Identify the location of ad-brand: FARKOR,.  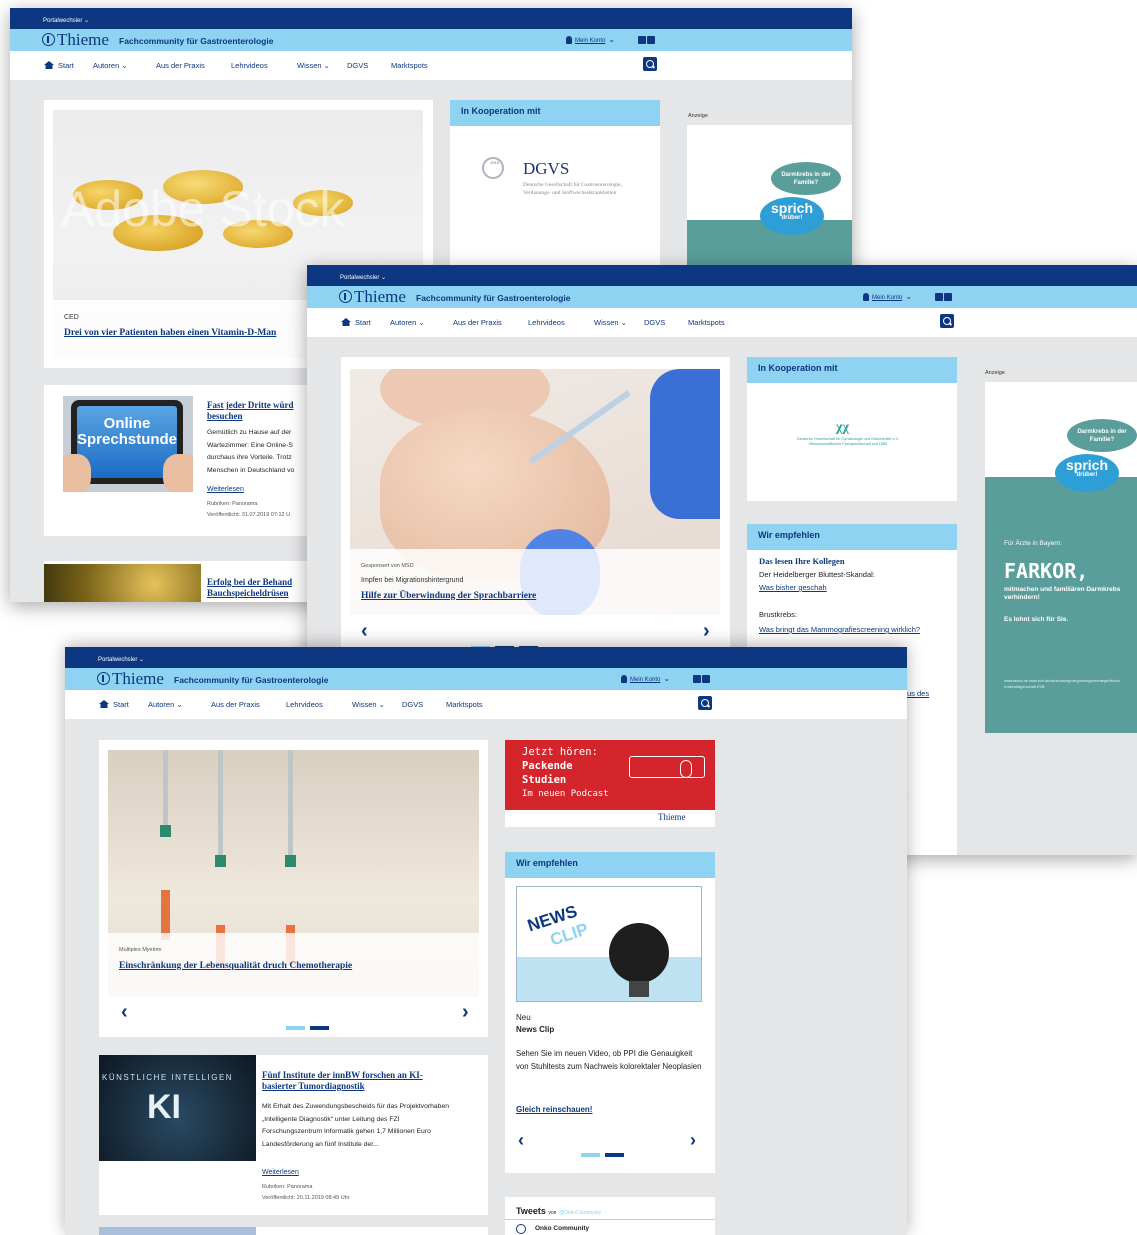
(1046, 571).